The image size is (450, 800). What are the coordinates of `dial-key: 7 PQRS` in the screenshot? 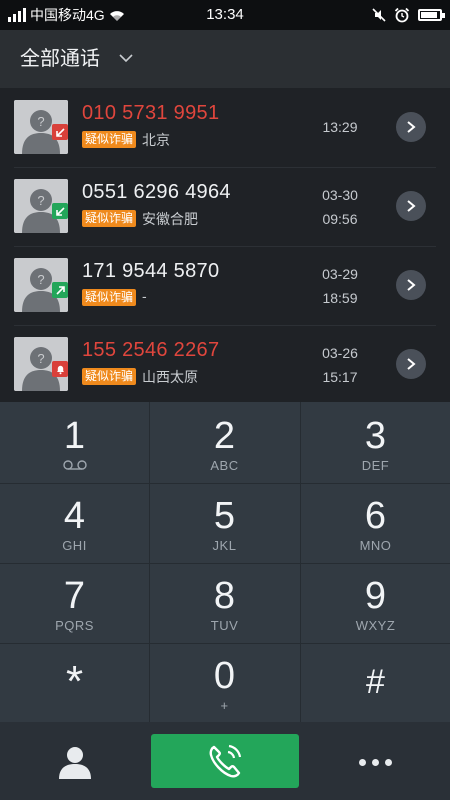 It's located at (74, 601).